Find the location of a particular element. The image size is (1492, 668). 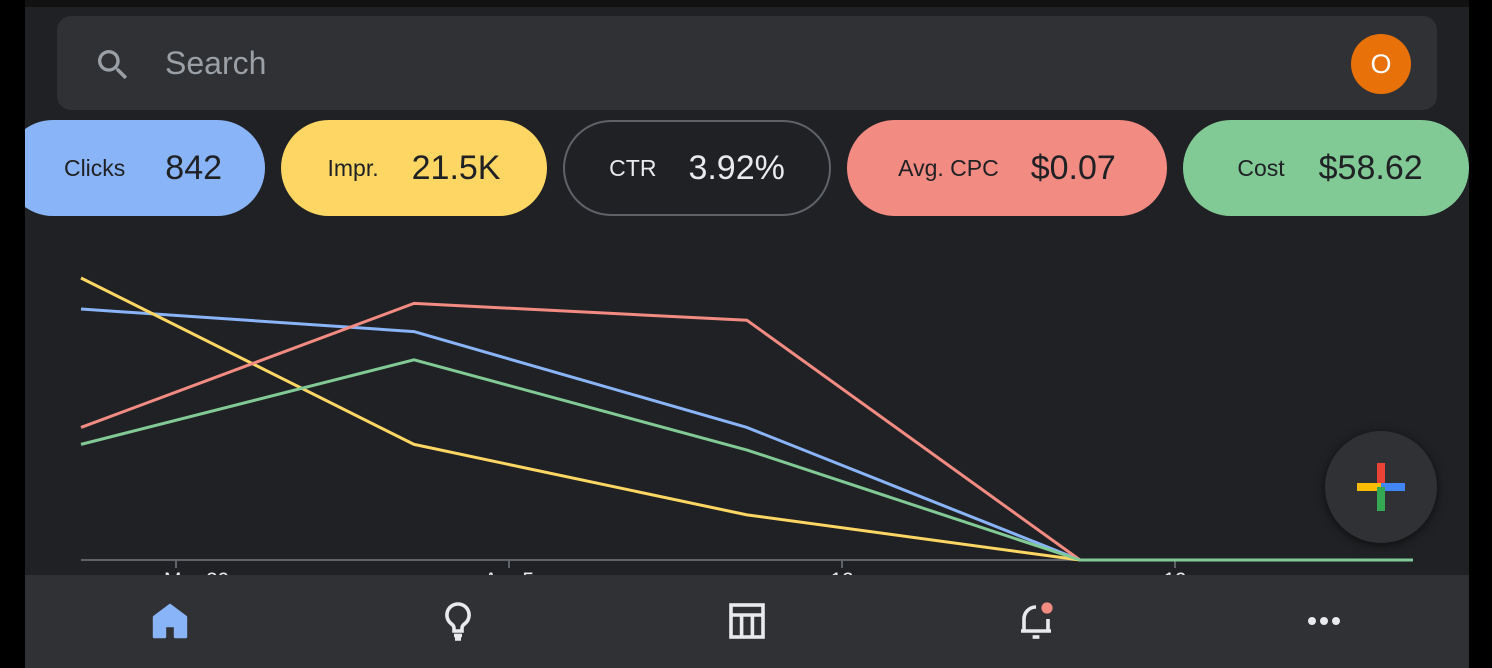

notification-badge is located at coordinates (1047, 608).